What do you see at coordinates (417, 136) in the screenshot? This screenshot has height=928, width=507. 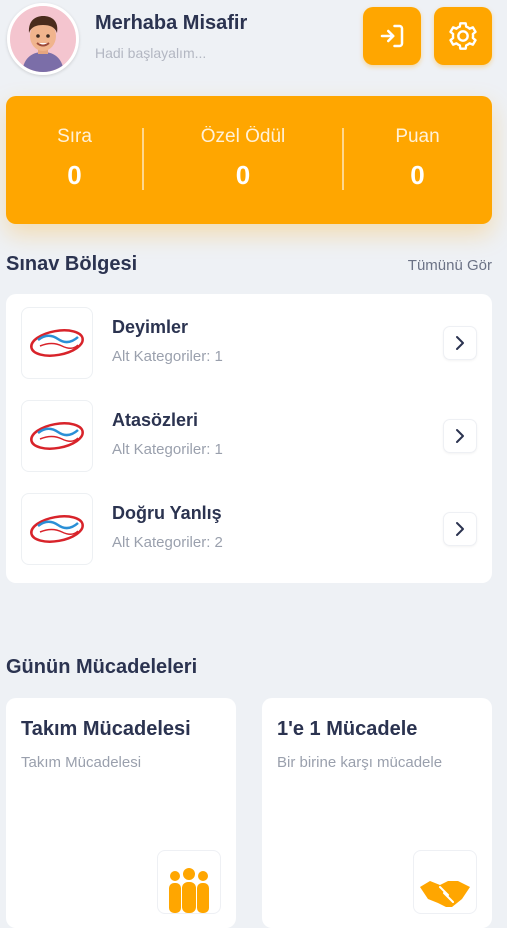 I see `stat-points-label: Puan` at bounding box center [417, 136].